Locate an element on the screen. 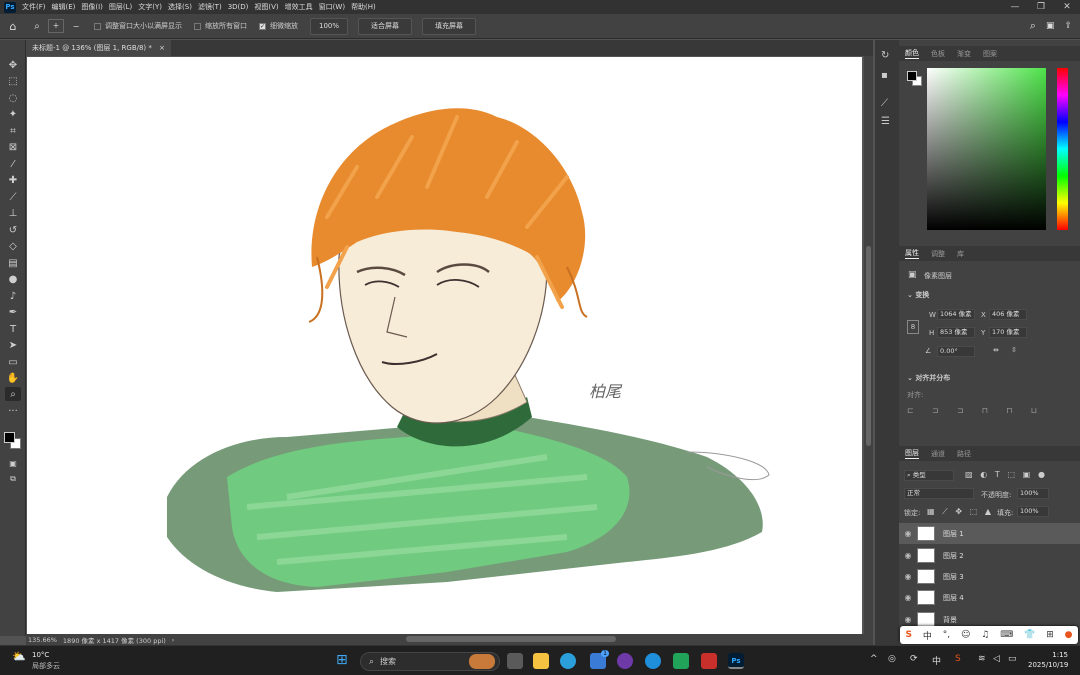 The height and width of the screenshot is (675, 1080). crop-tool-icon: ⌗ is located at coordinates (13, 131).